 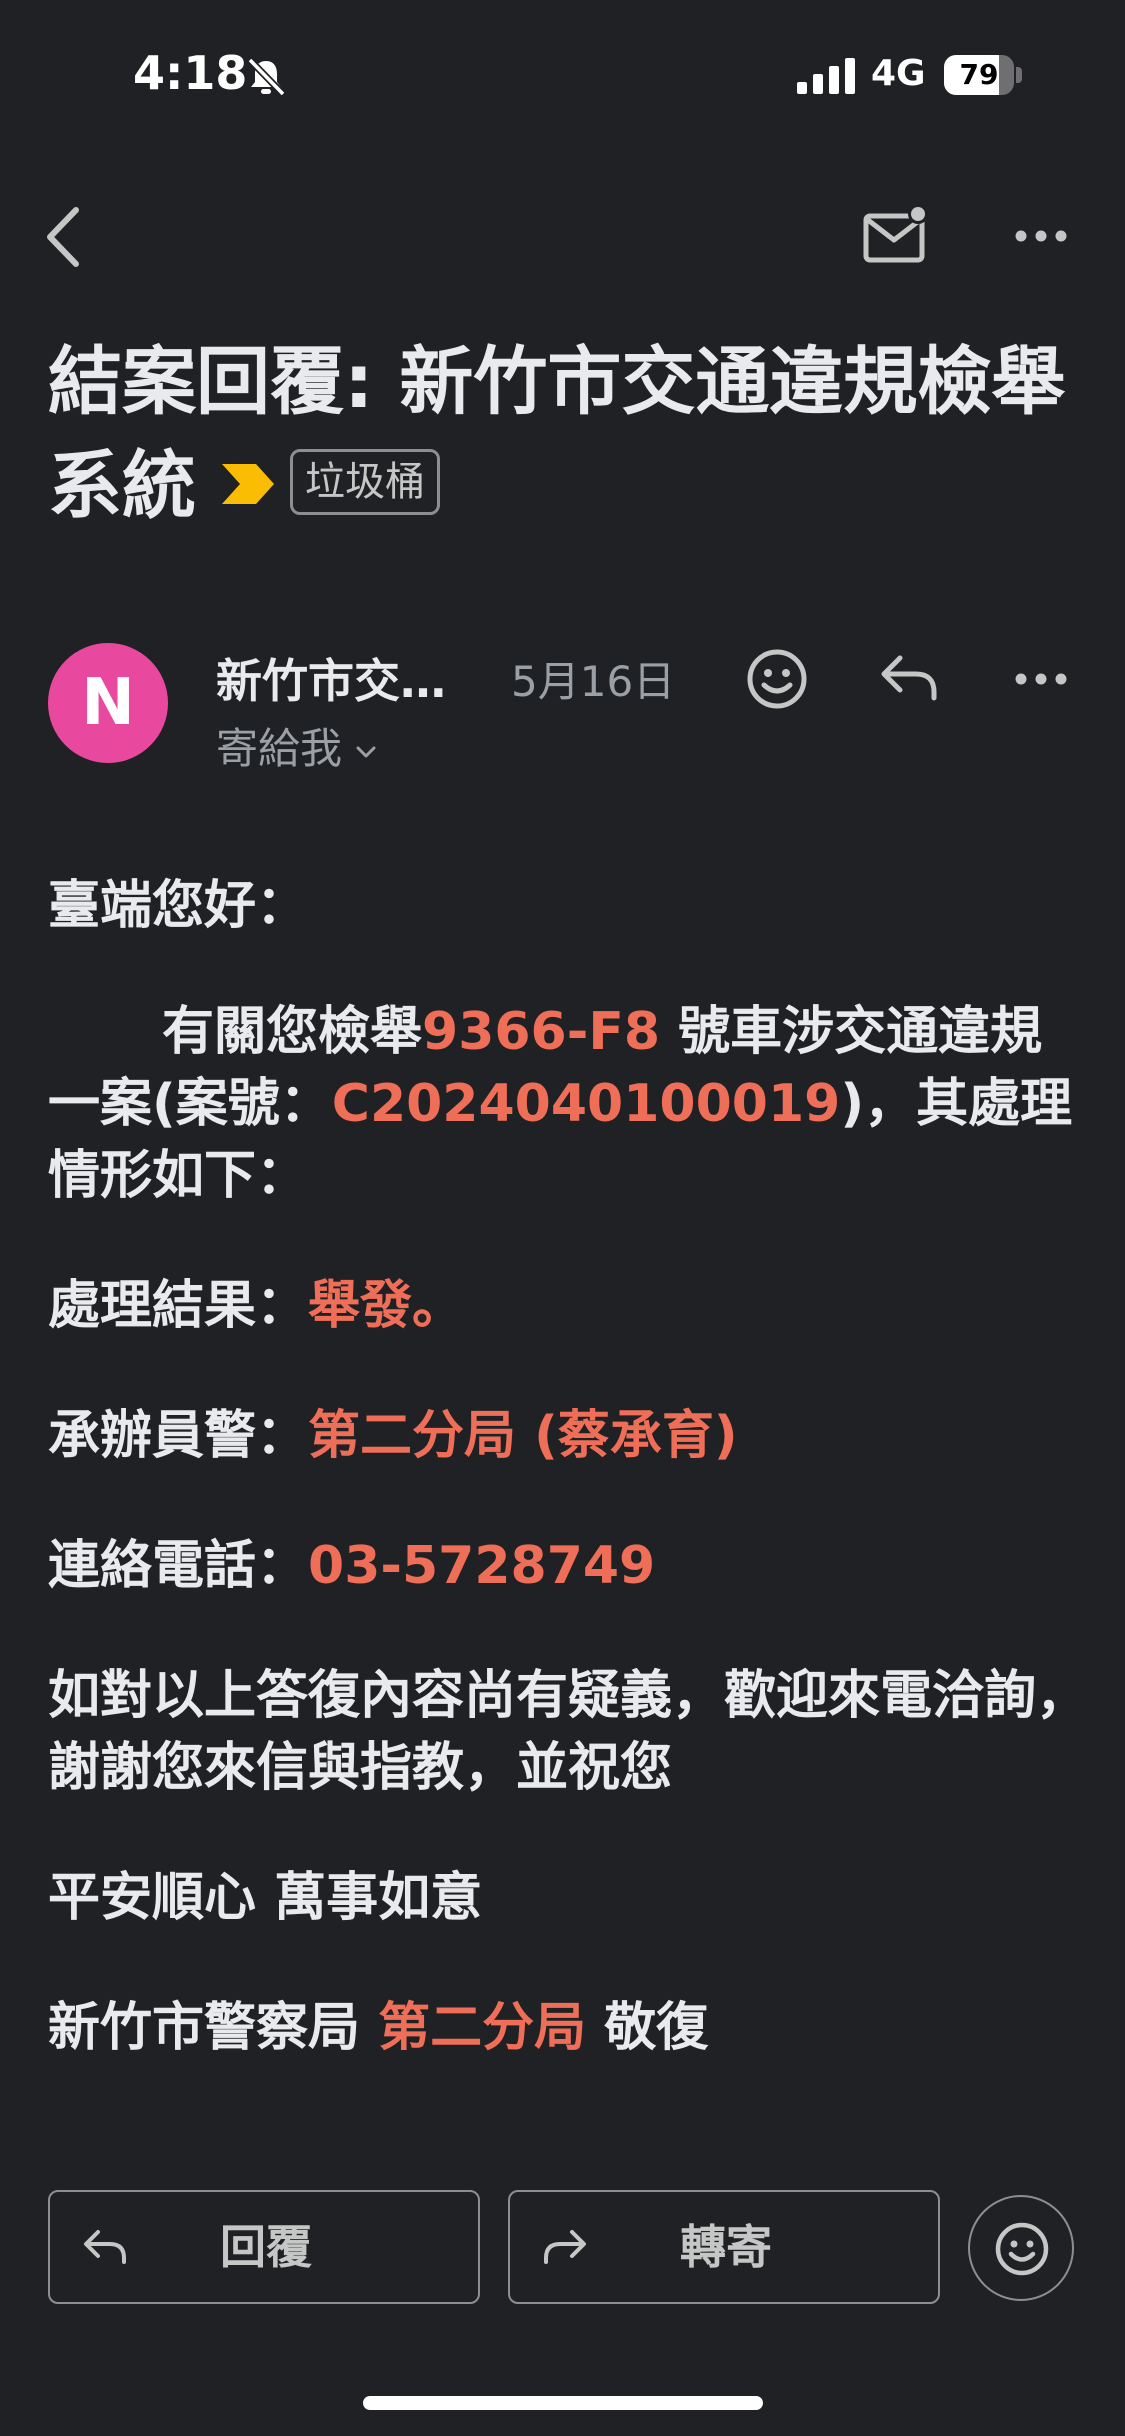 I want to click on important-marker-icon, so click(x=248, y=484).